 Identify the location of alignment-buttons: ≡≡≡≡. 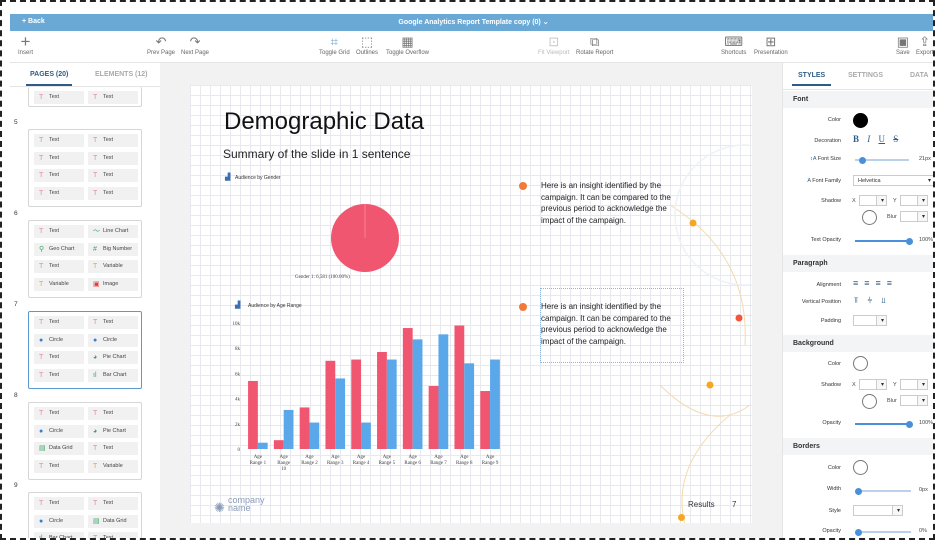
(875, 283).